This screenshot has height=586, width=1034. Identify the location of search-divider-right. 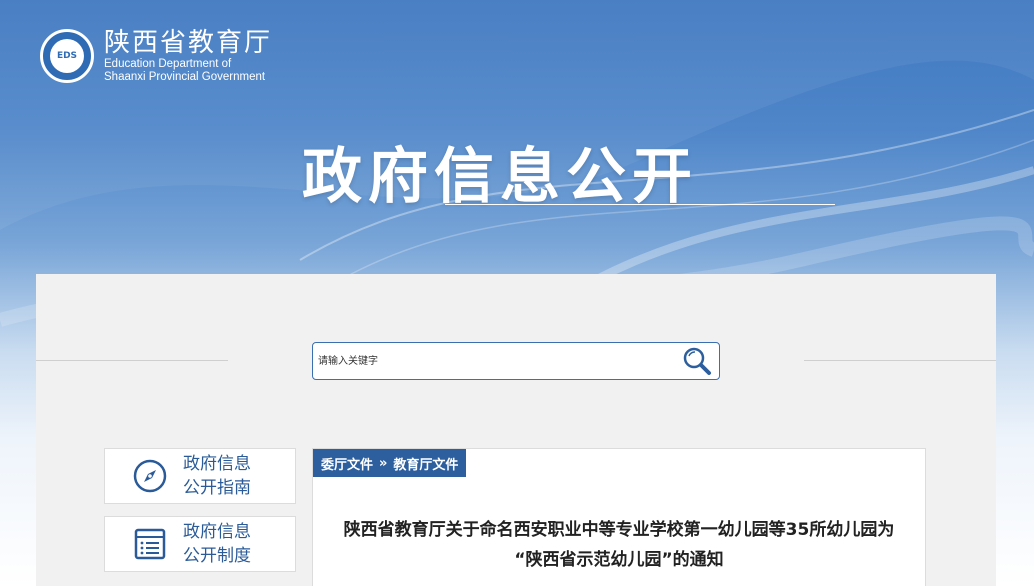
(900, 360).